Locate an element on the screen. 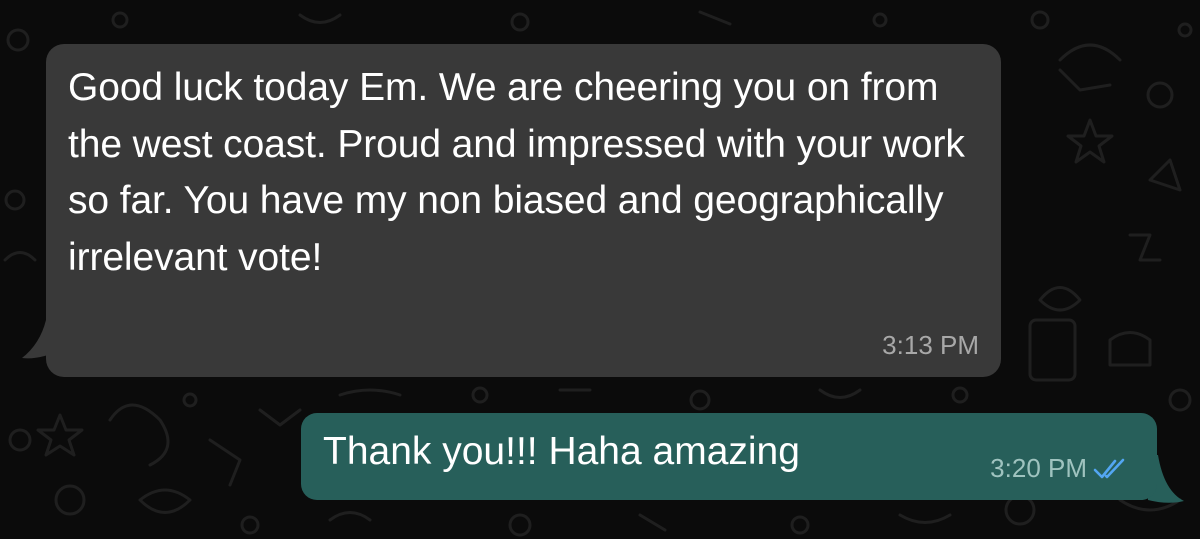 The height and width of the screenshot is (539, 1200). double-check-read-icon is located at coordinates (1109, 468).